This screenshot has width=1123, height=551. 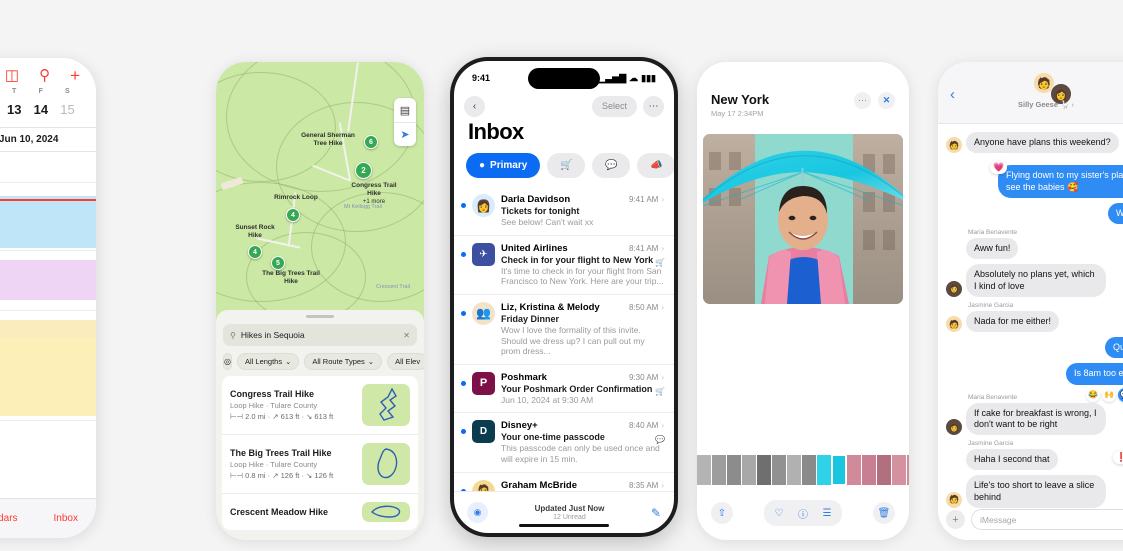 What do you see at coordinates (1093, 394) in the screenshot?
I see `reaction-laugh-icon: 😂` at bounding box center [1093, 394].